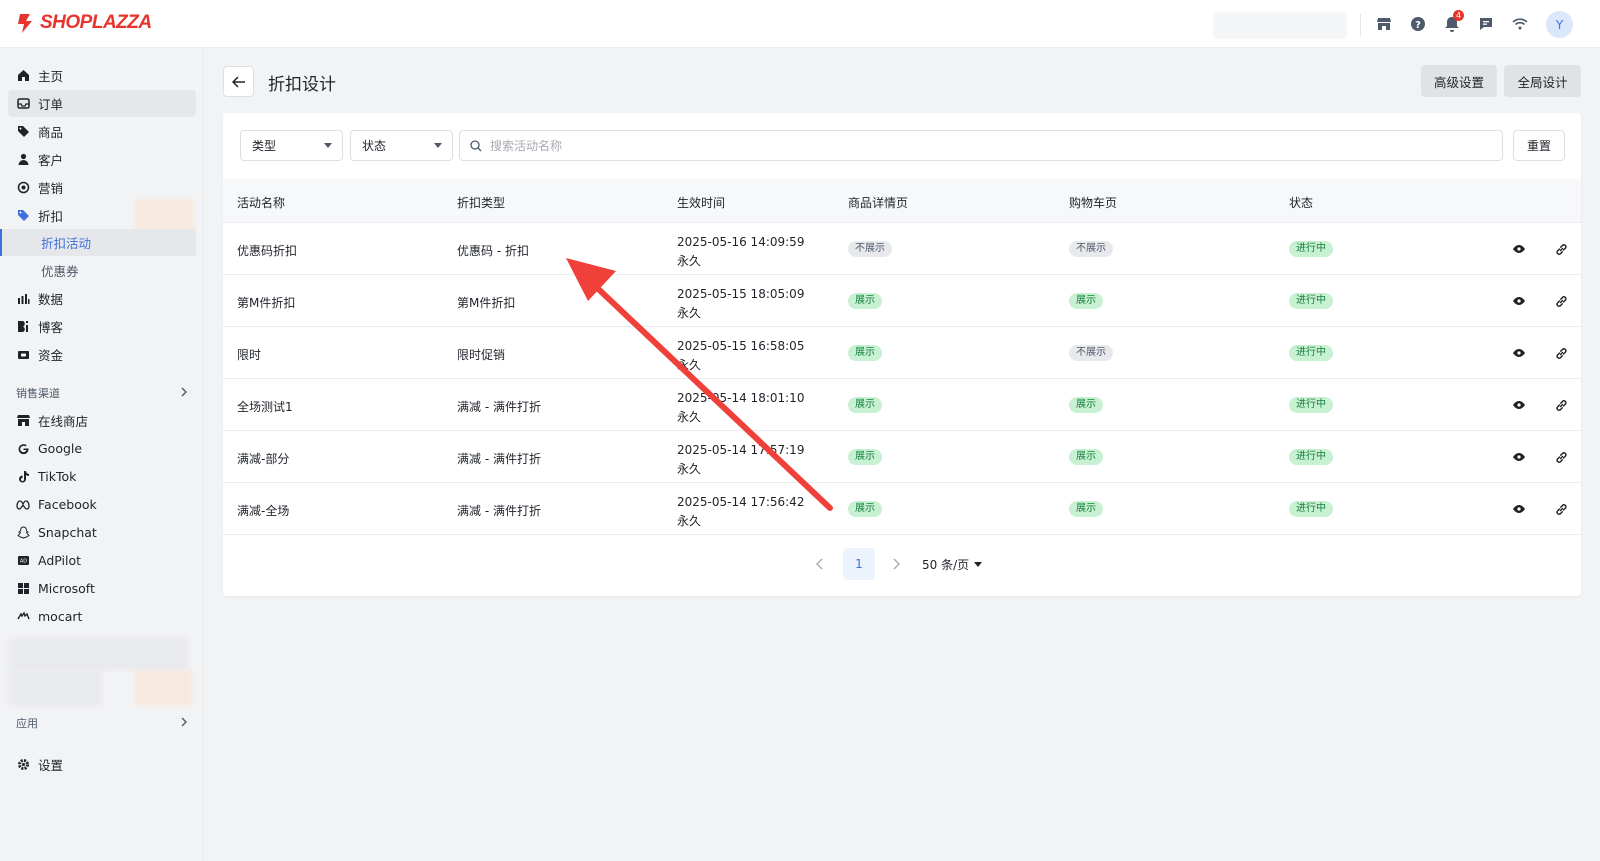 The height and width of the screenshot is (861, 1600). I want to click on sidebar-item-adpilot: AD AdPilot, so click(102, 560).